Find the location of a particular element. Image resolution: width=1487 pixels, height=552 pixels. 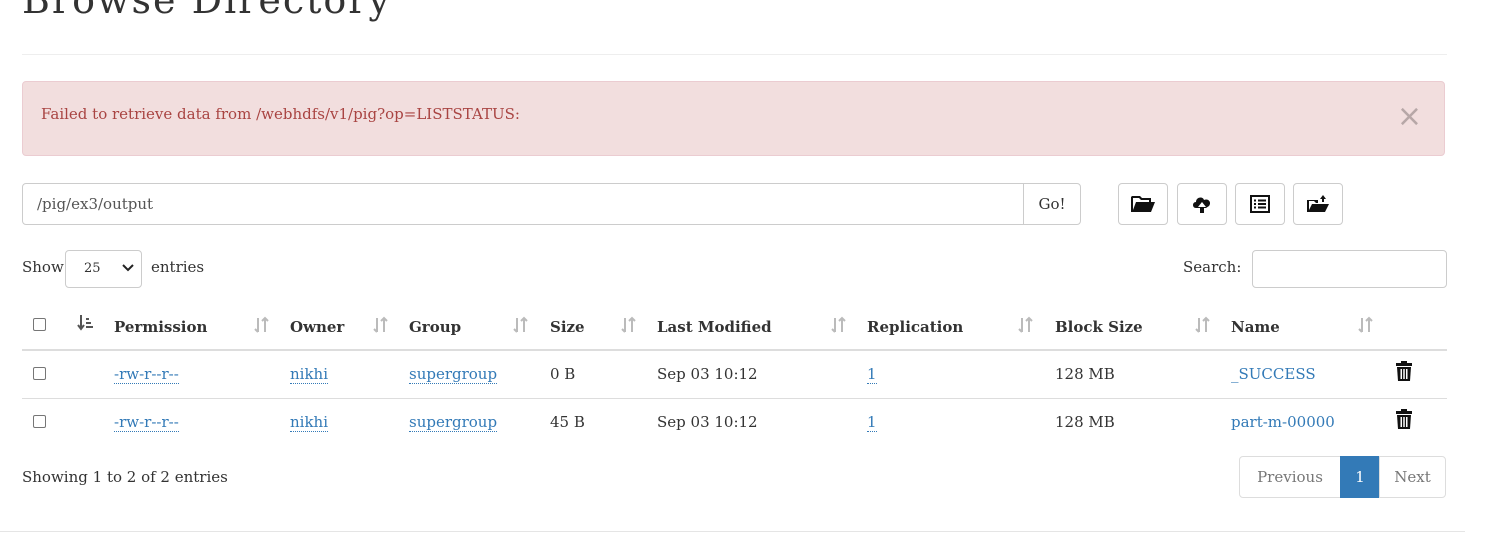

search-label: Search: is located at coordinates (1212, 267).